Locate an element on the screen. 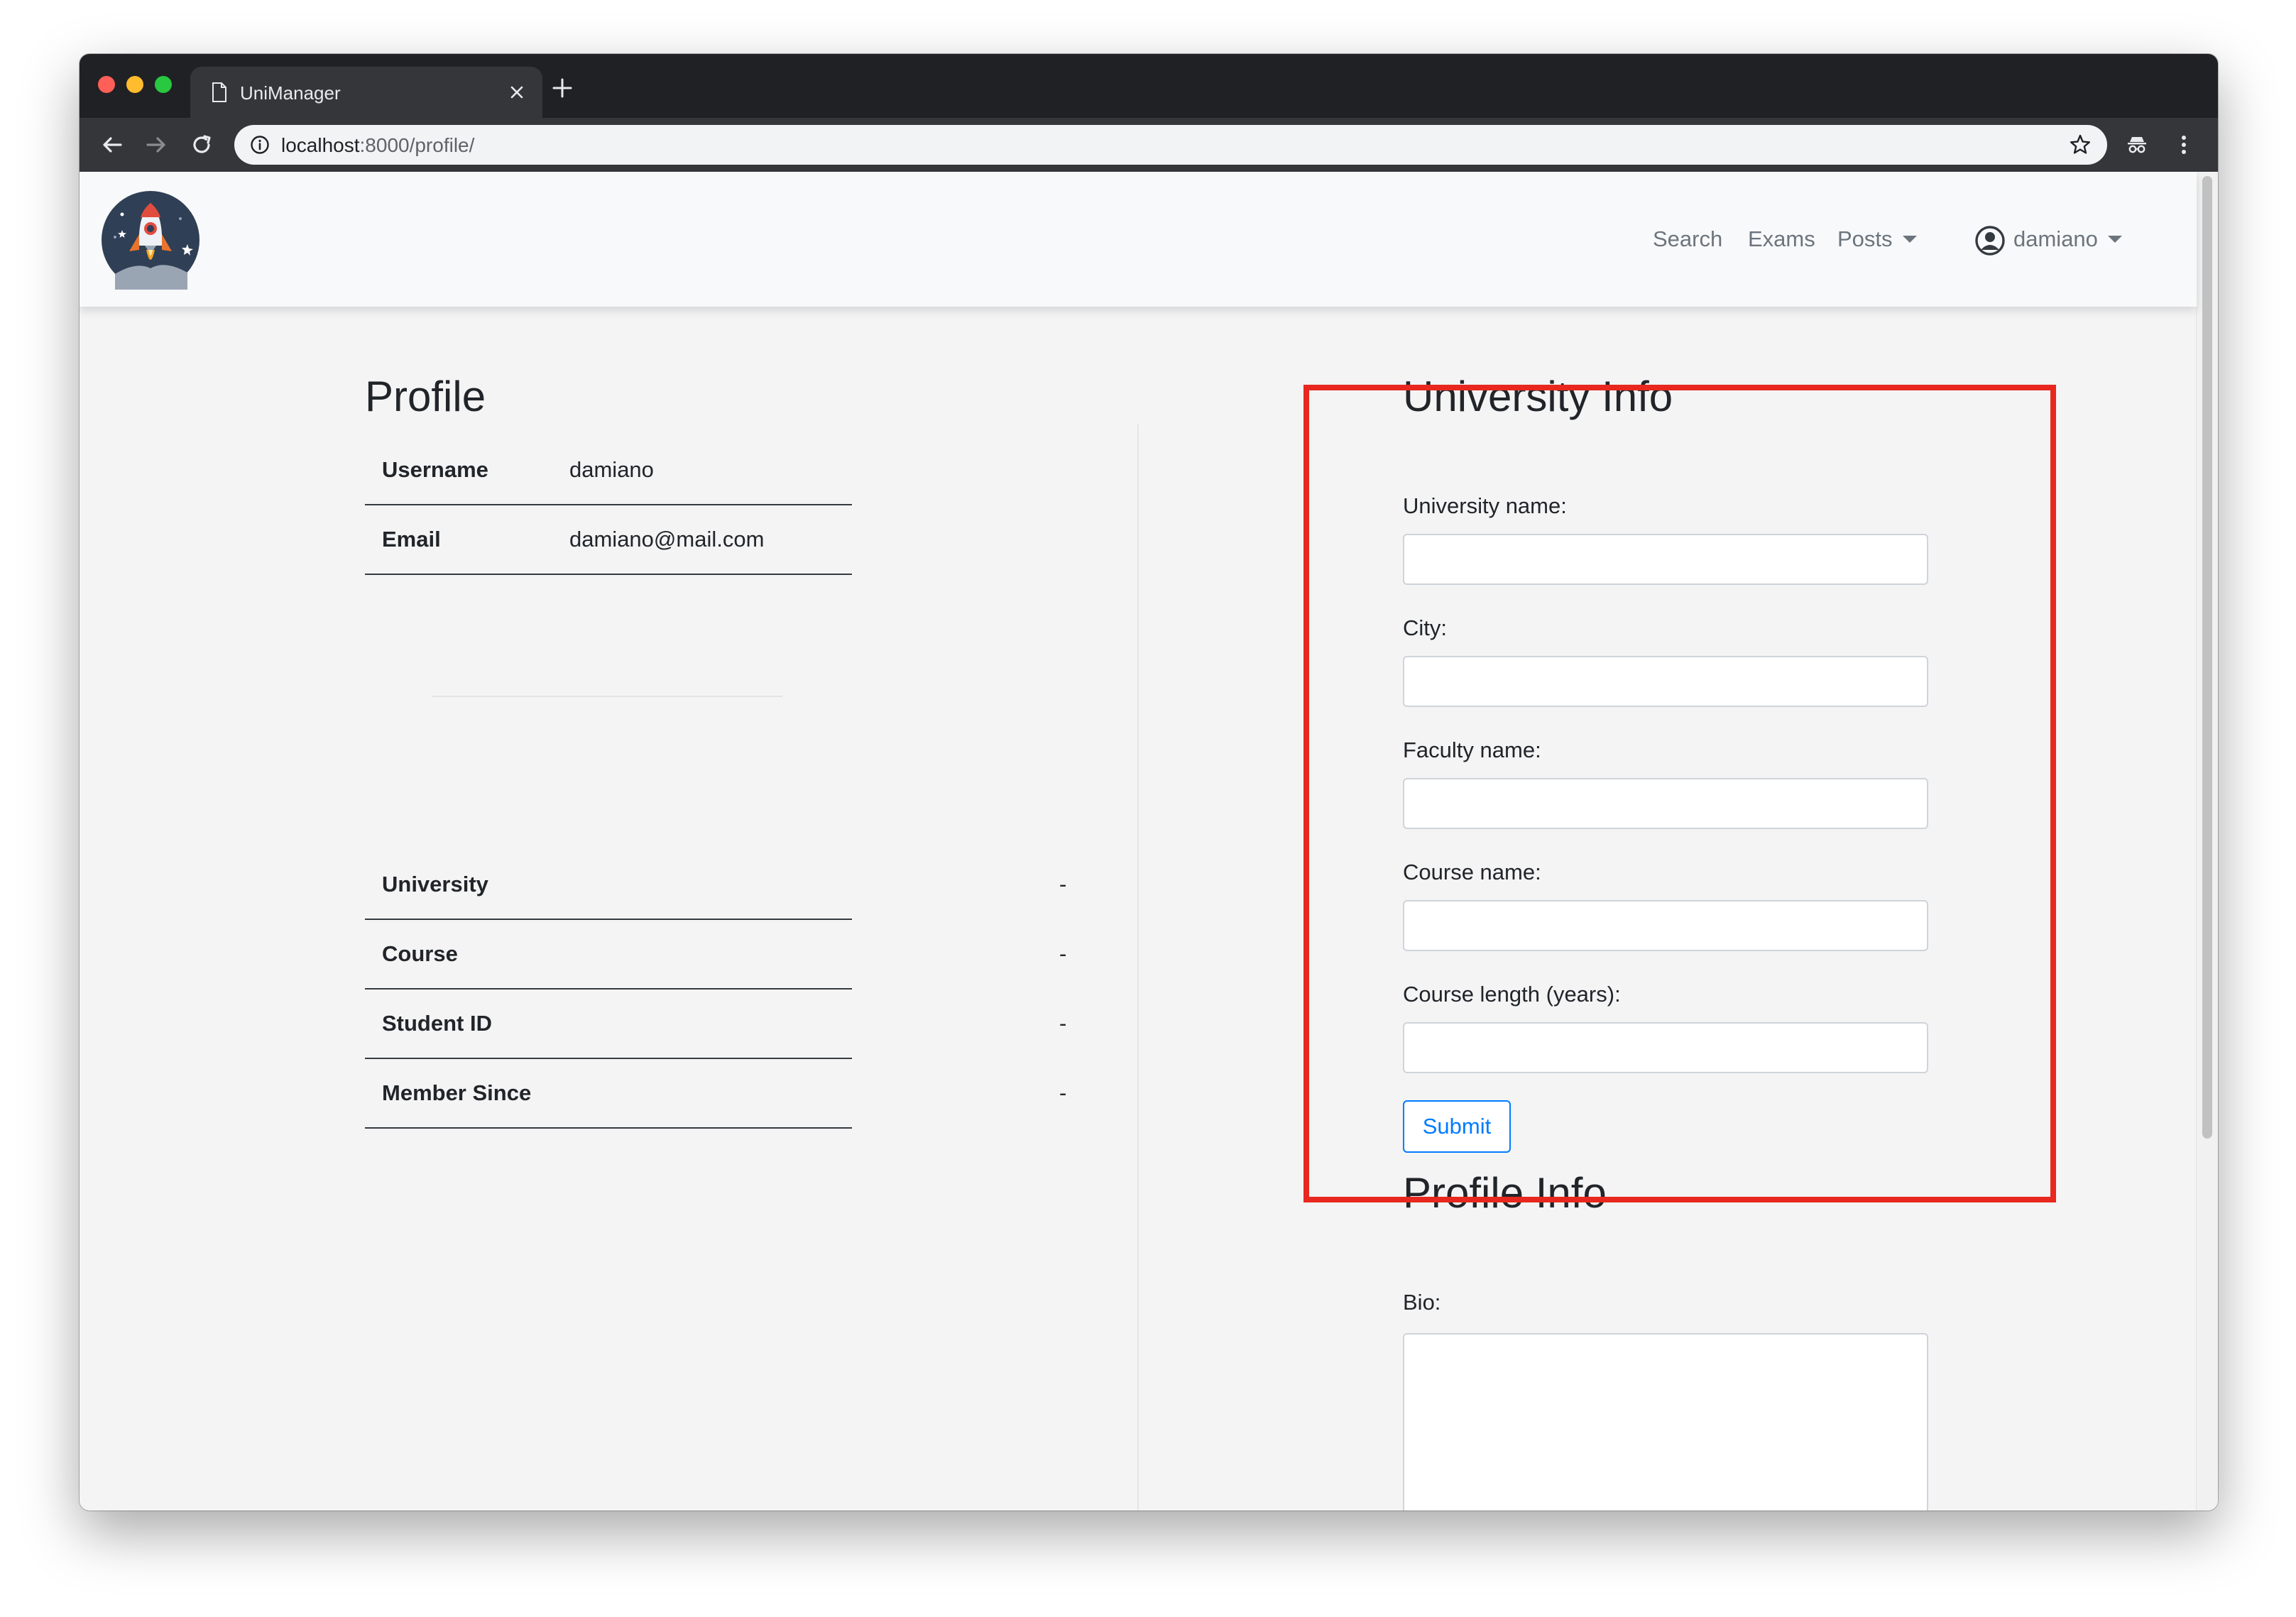  user-avatar-icon is located at coordinates (1990, 241).